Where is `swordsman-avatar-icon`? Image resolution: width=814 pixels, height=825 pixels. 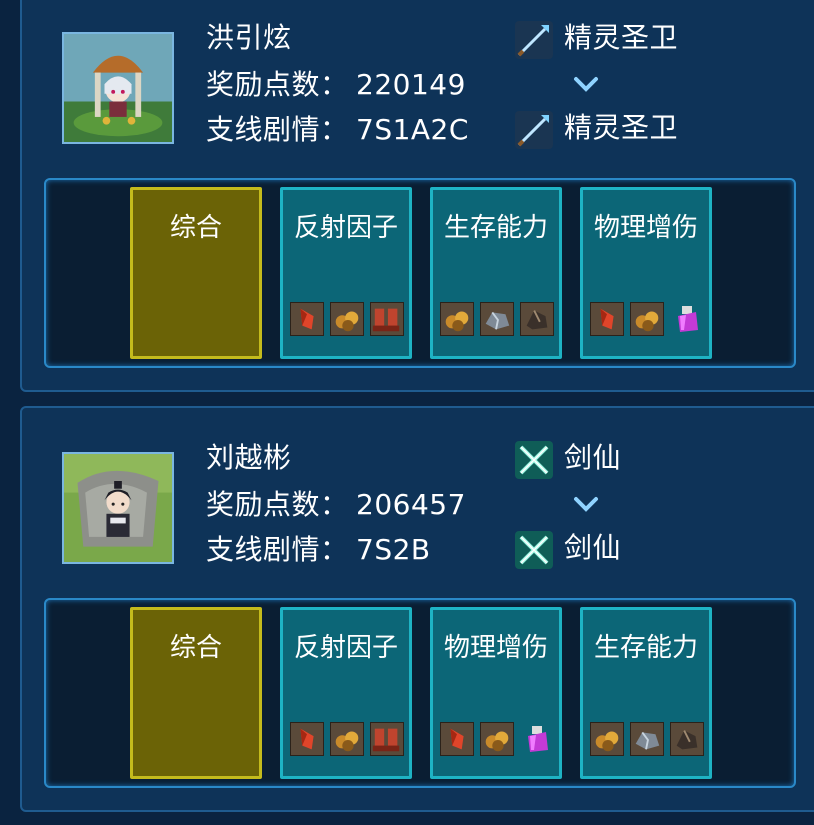 swordsman-avatar-icon is located at coordinates (118, 508).